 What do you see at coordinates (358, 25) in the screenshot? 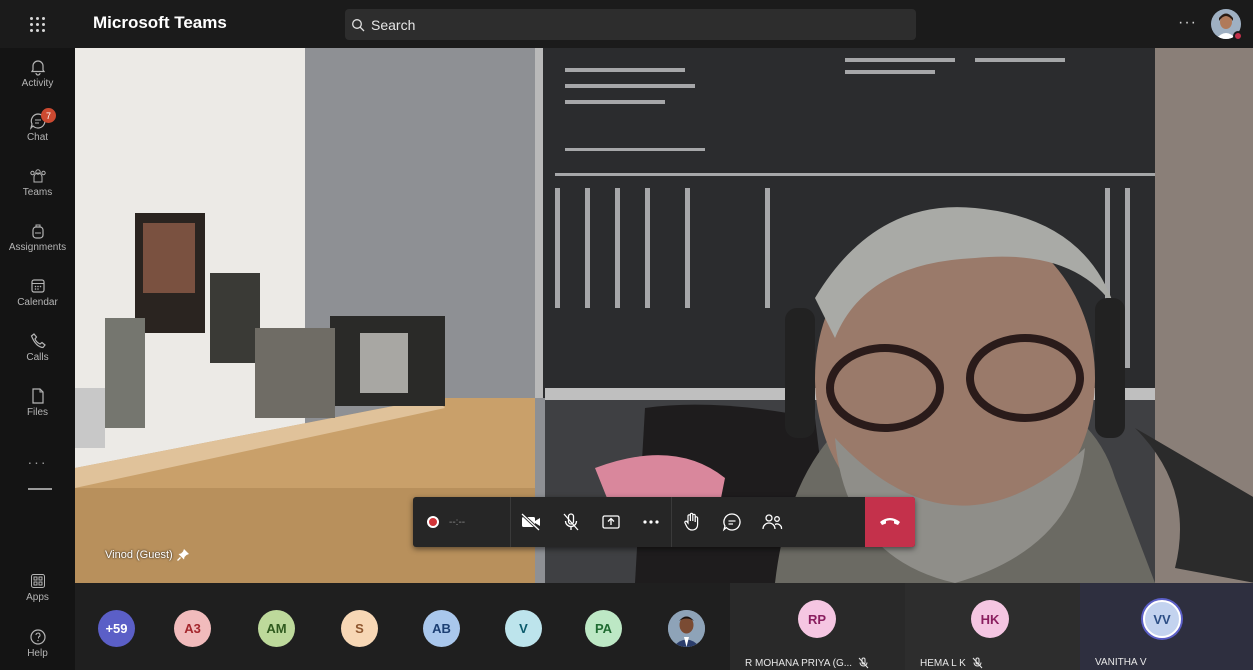
I see `search-icon` at bounding box center [358, 25].